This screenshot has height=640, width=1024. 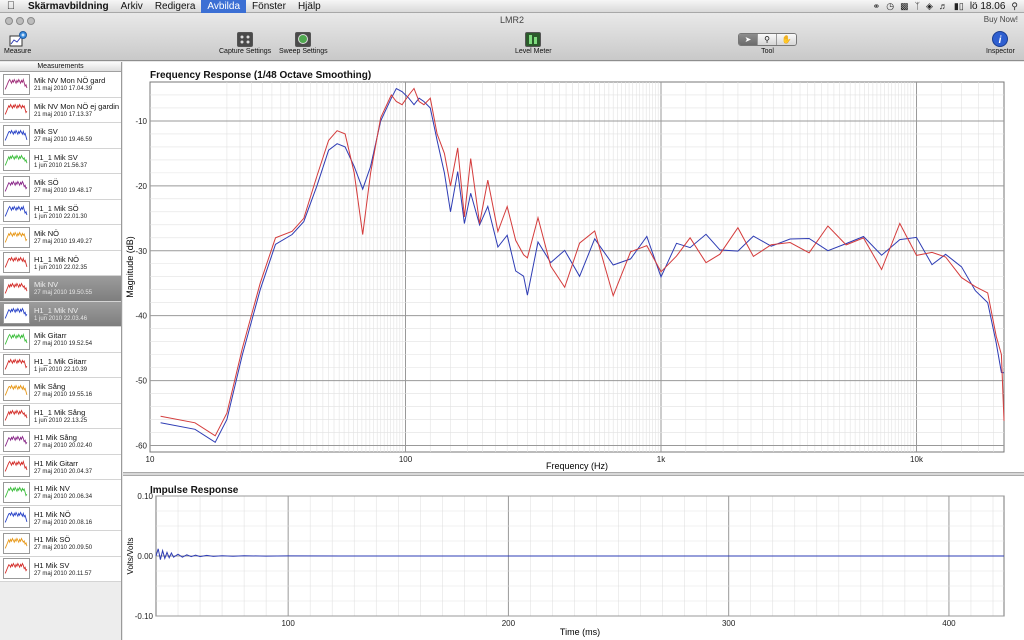 I want to click on measurement-date: 27 maj 2010 19.49.27, so click(x=63, y=242).